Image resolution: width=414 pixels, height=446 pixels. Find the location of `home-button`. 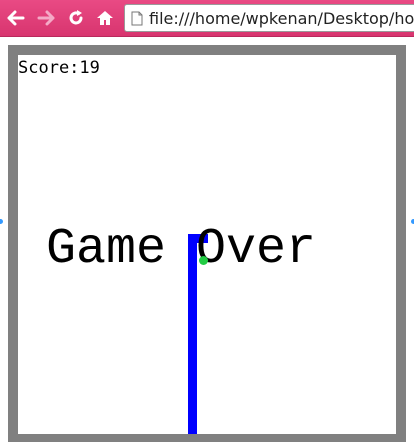

home-button is located at coordinates (105, 18).